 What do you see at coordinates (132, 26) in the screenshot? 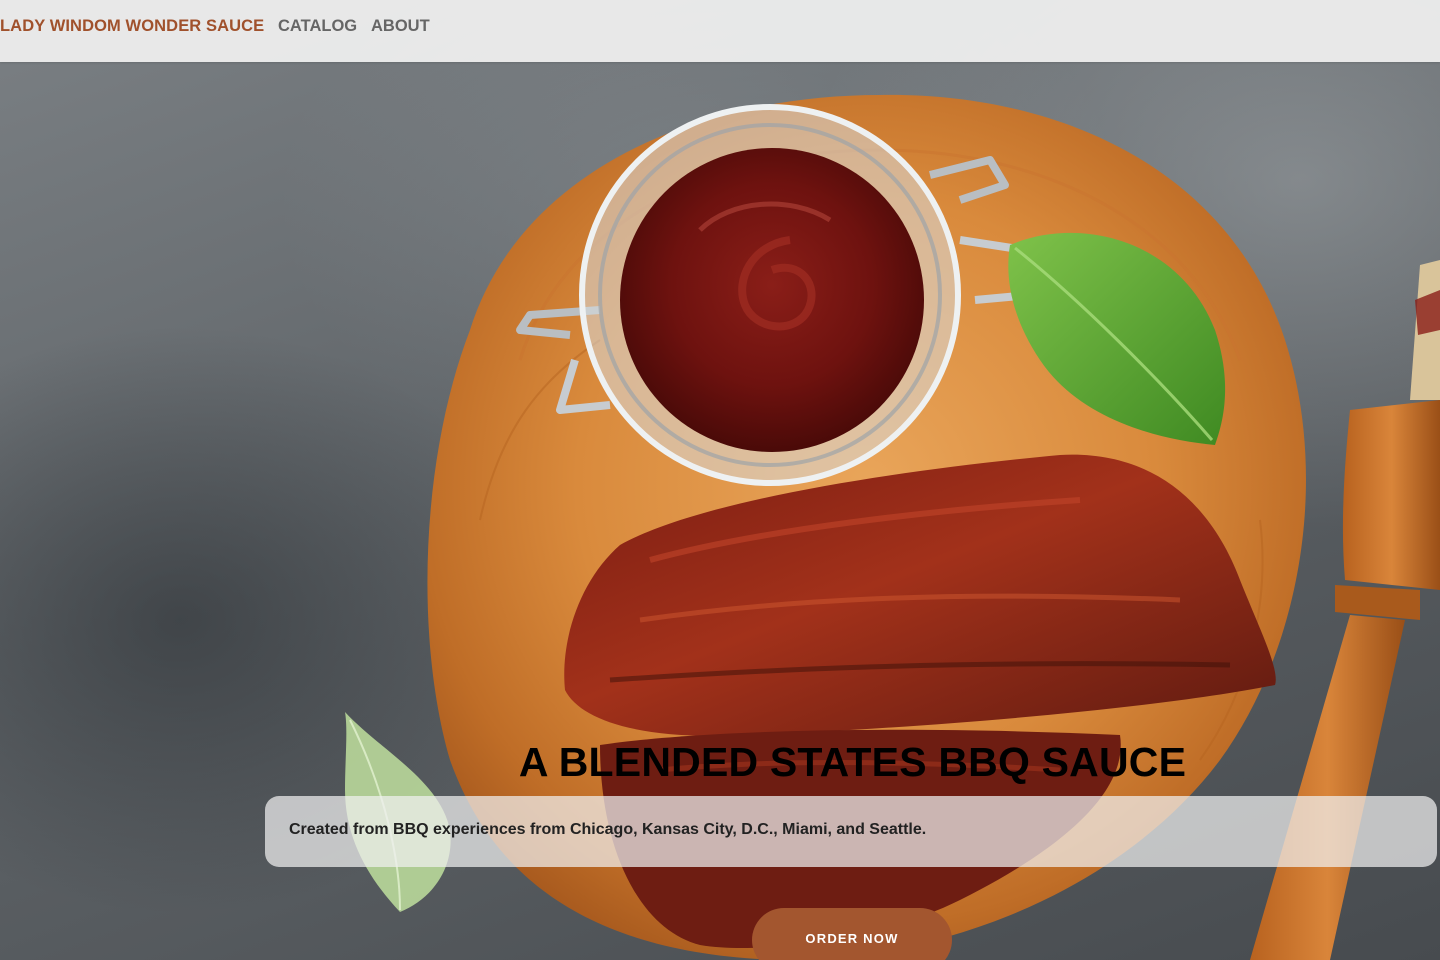
I see `brand-link: LADY WINDOM WONDER SAUCE` at bounding box center [132, 26].